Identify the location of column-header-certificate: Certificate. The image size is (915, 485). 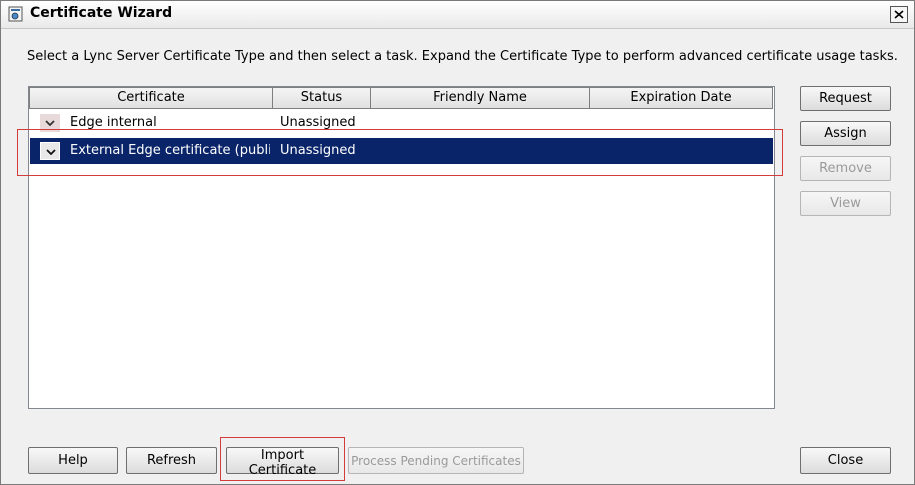
(151, 98).